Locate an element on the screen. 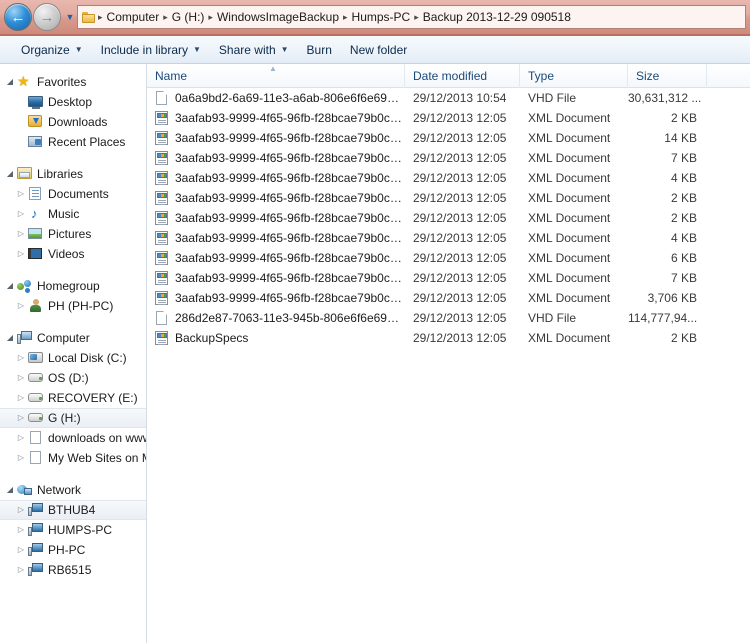  network-icon is located at coordinates (25, 490).